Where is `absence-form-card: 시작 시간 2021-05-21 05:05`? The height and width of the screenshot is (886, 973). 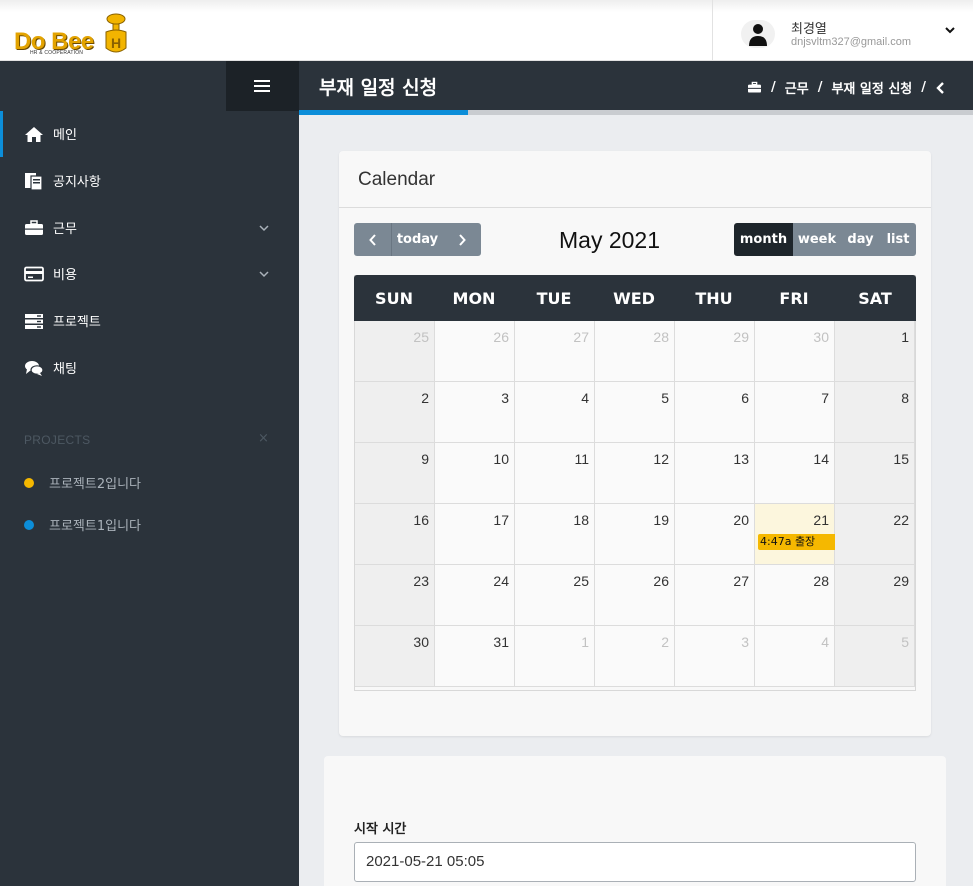 absence-form-card: 시작 시간 2021-05-21 05:05 is located at coordinates (635, 821).